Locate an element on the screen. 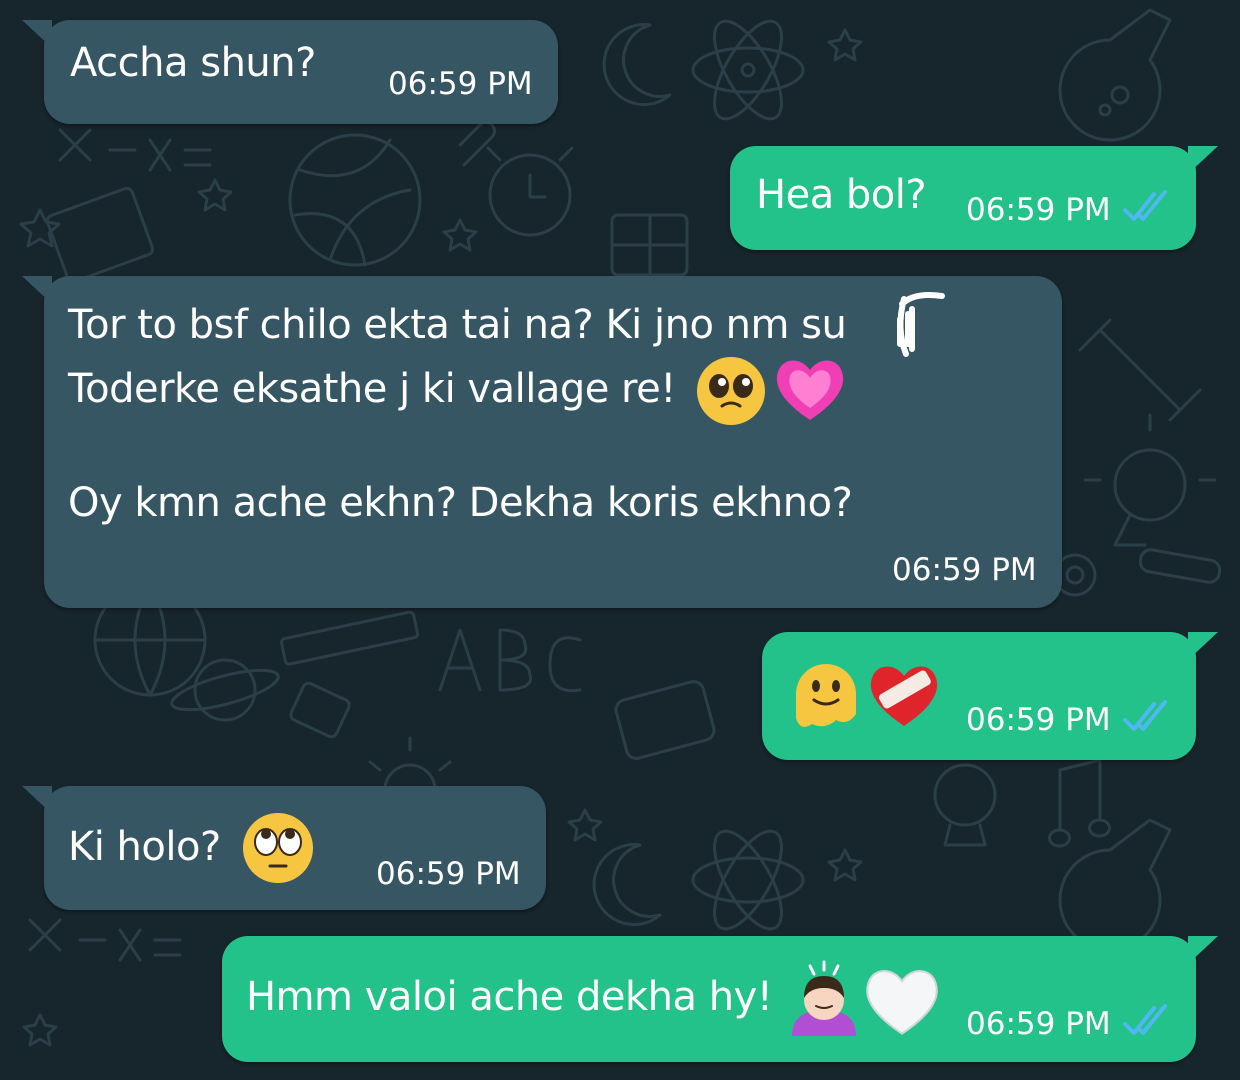 The height and width of the screenshot is (1080, 1240). message-bubble-incoming: Ki holo? 06:59 PM is located at coordinates (284, 848).